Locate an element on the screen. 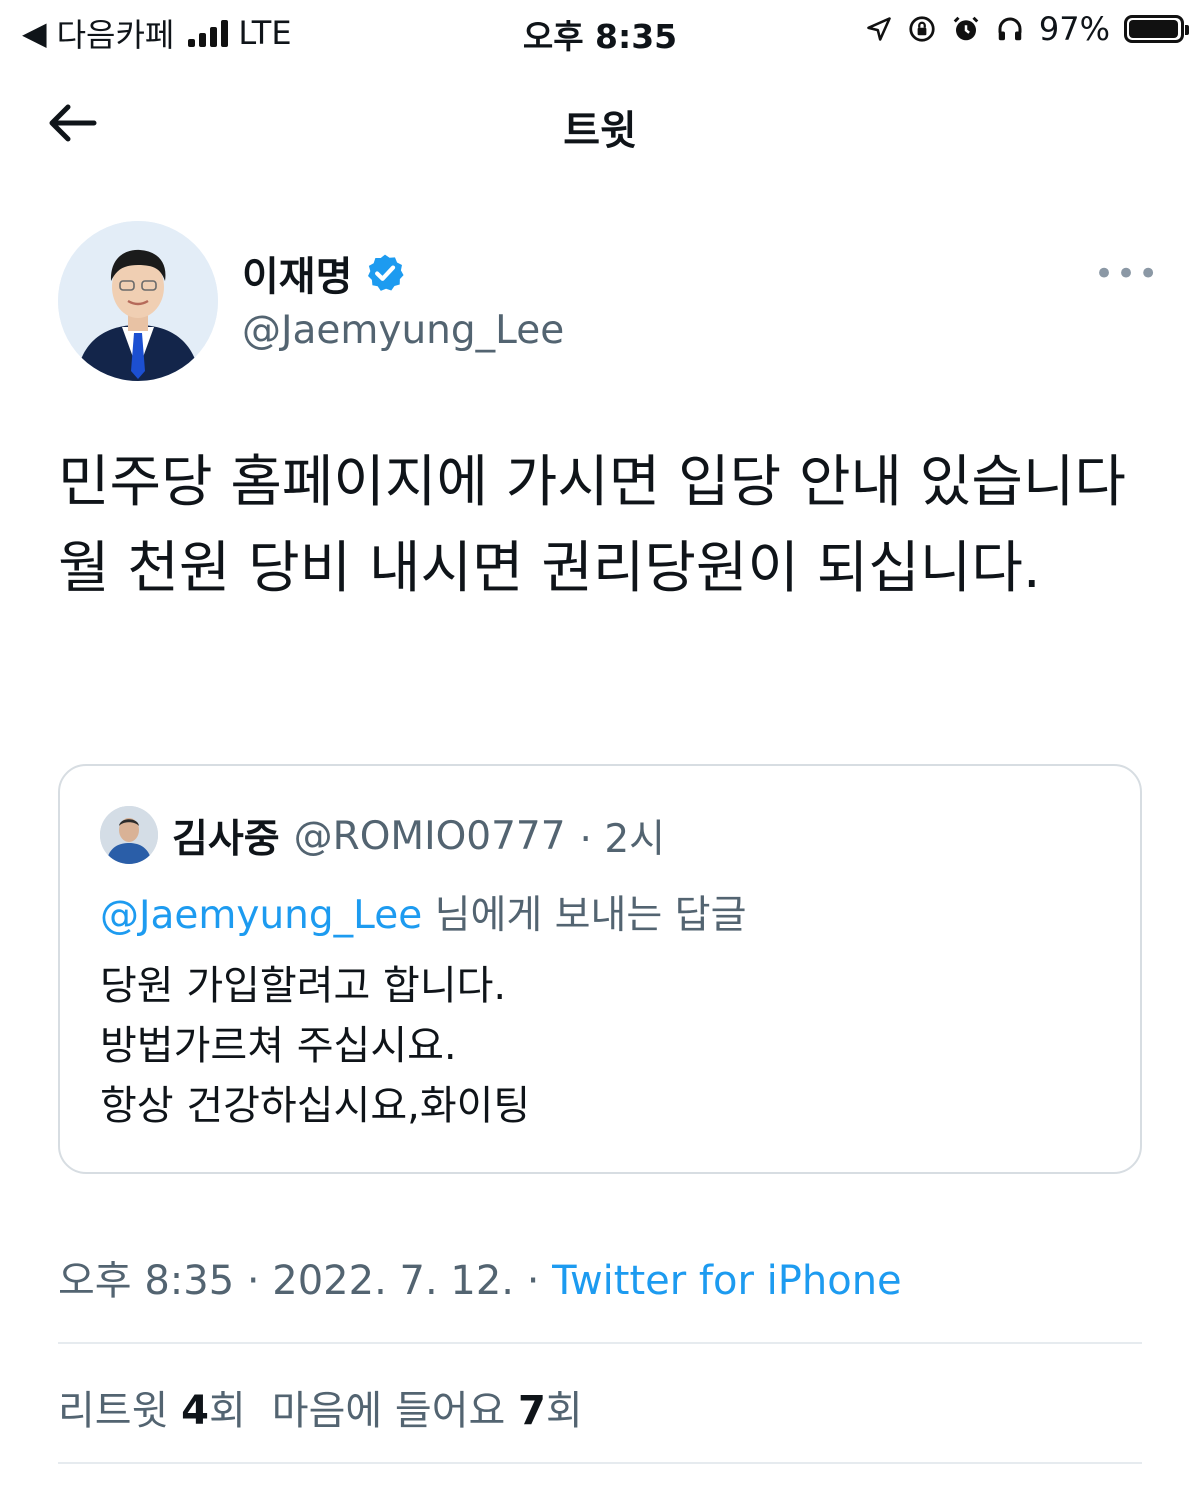 The image size is (1200, 1499). avatar-portrait-icon is located at coordinates (138, 301).